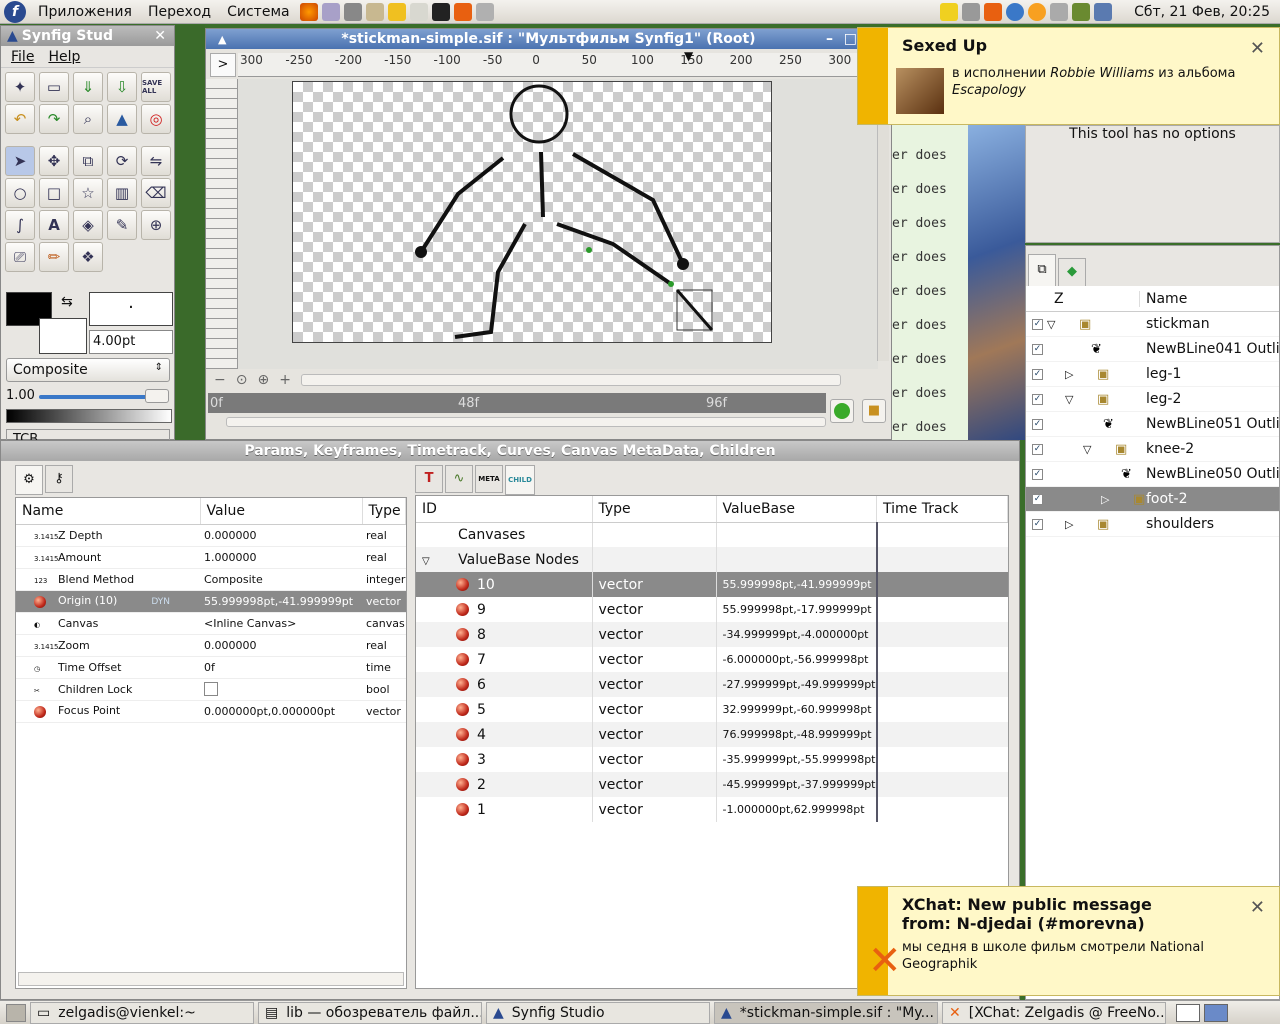  Describe the element at coordinates (85, 12) in the screenshot. I see `menu-applications: Приложения` at that location.